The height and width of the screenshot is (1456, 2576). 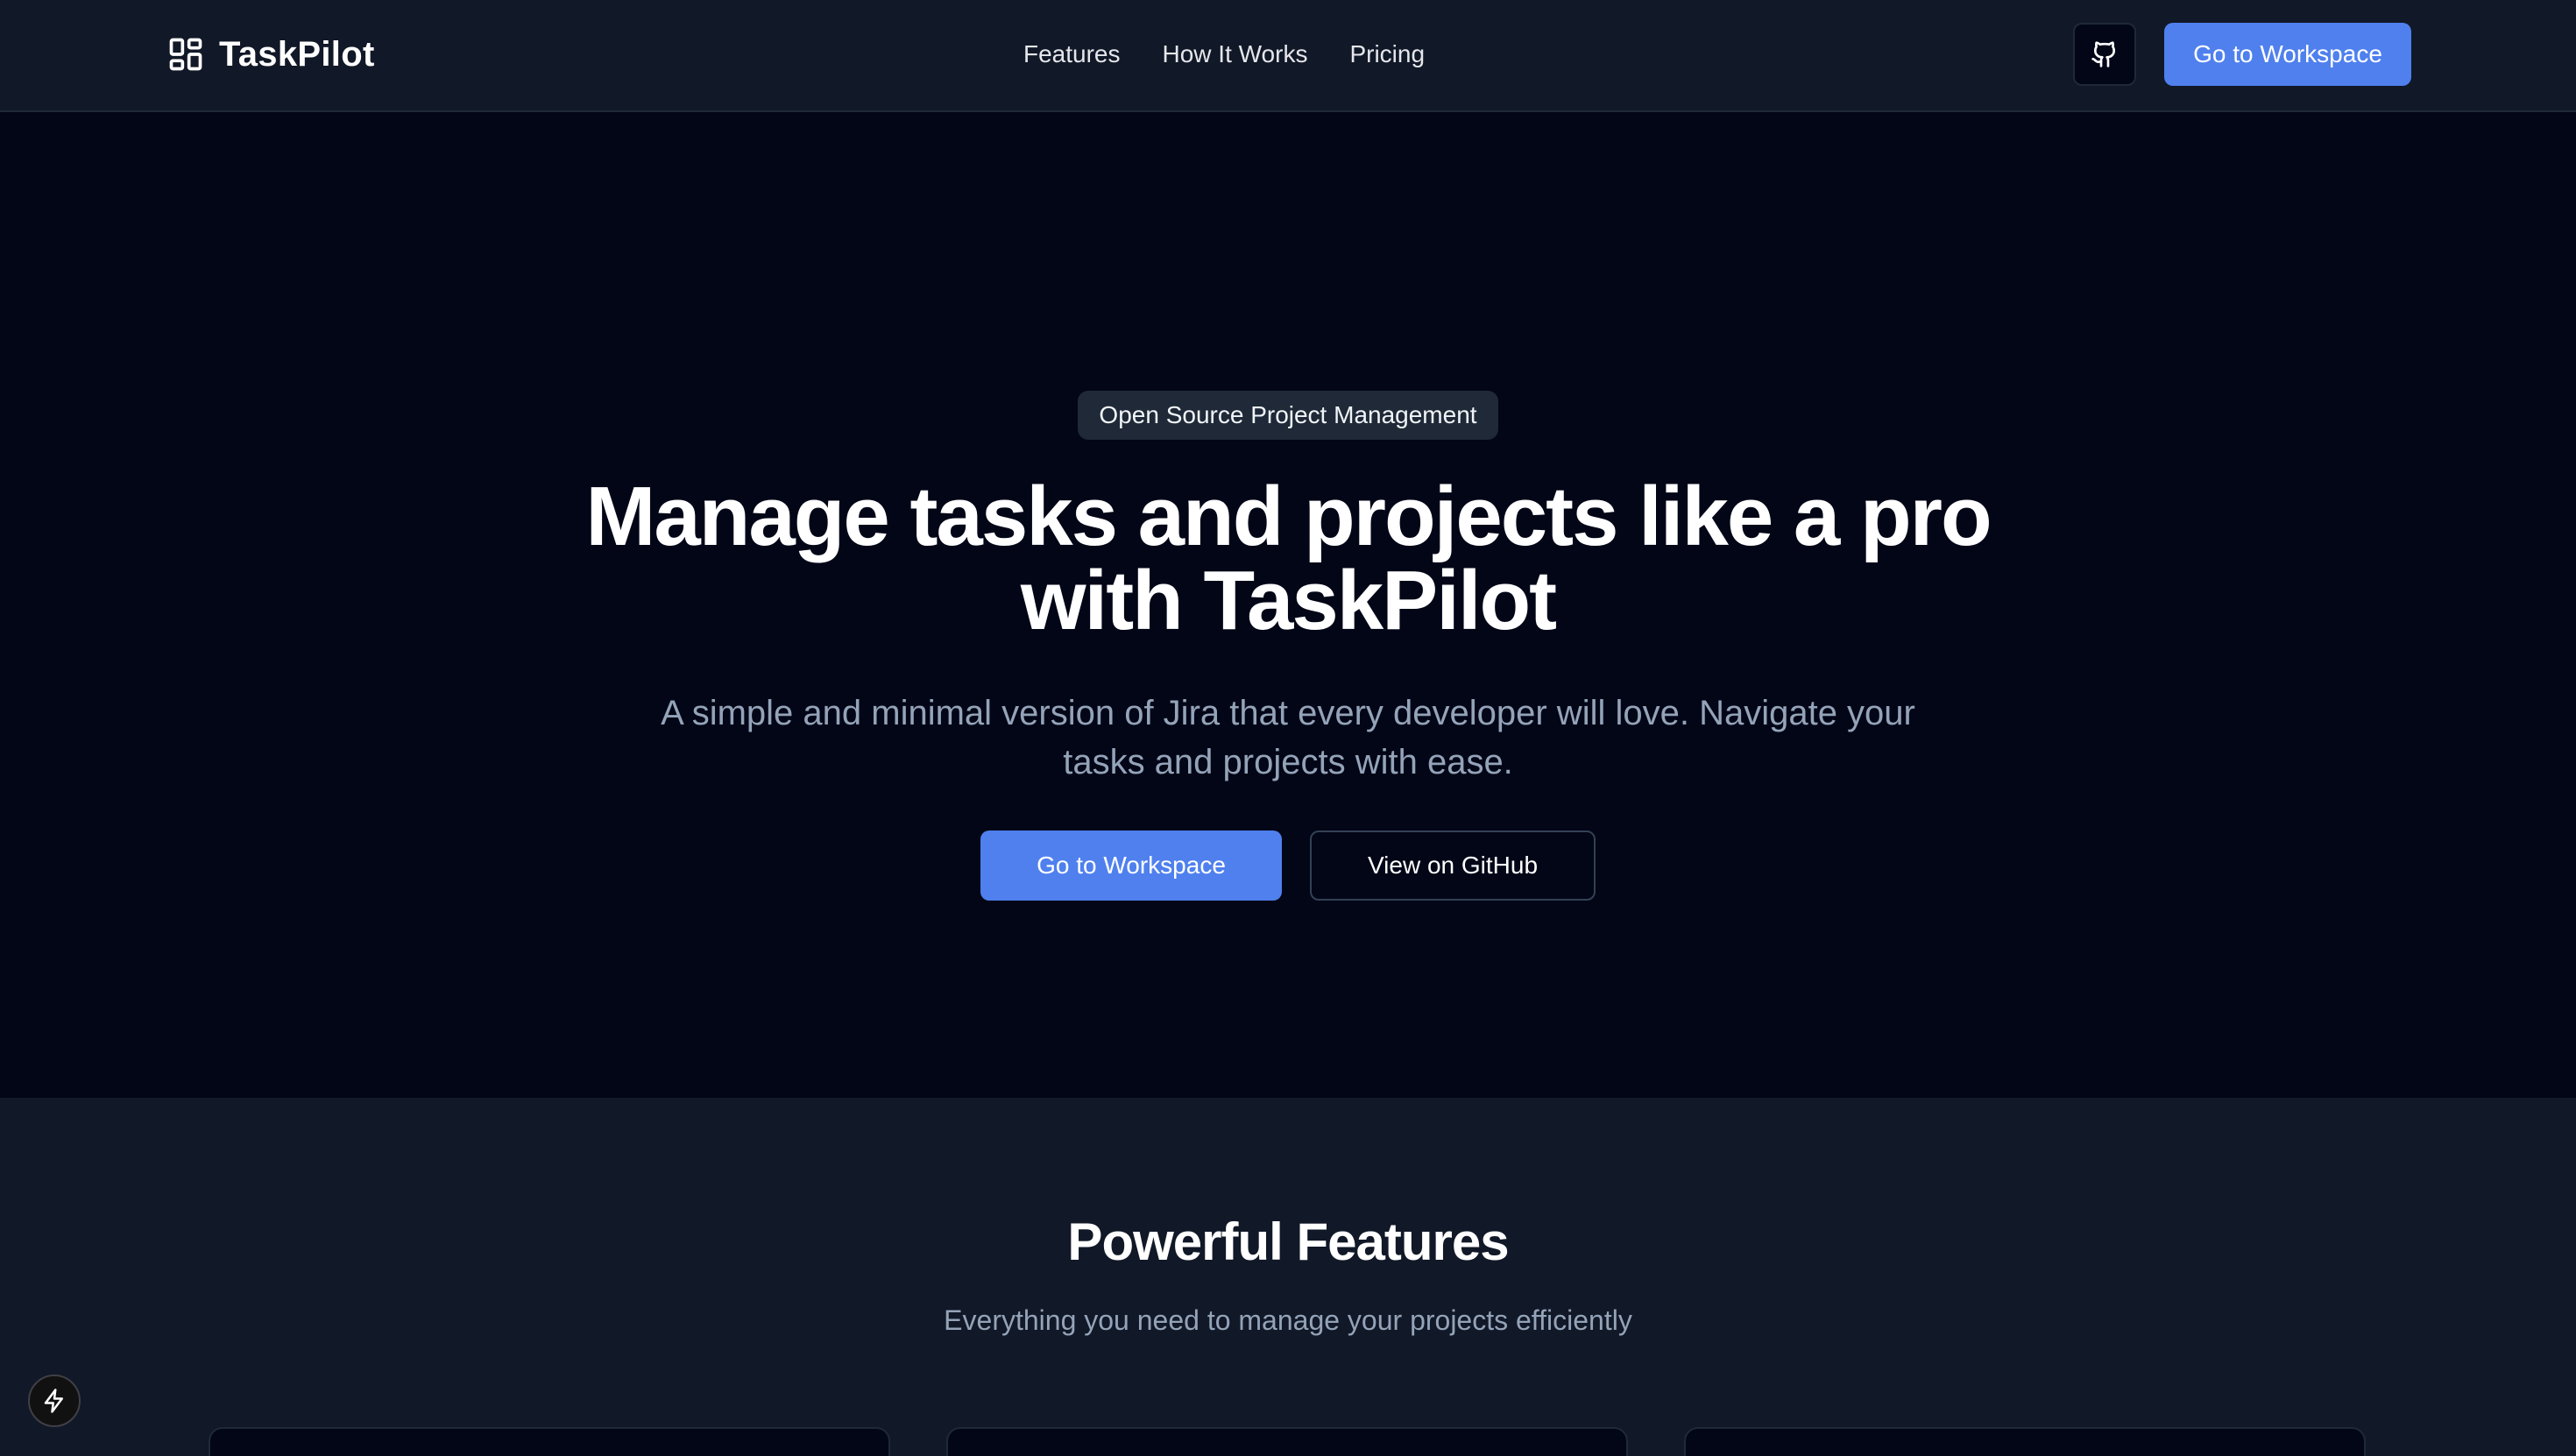 I want to click on view-on-github-button: View on GitHub, so click(x=1453, y=865).